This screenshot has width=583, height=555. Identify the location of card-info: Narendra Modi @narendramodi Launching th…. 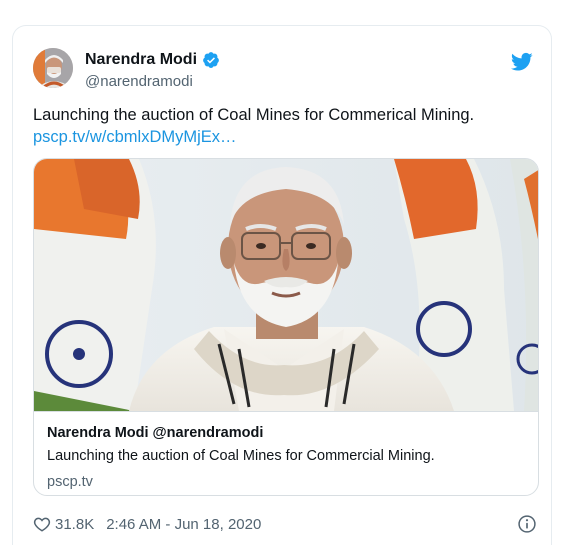
(286, 453).